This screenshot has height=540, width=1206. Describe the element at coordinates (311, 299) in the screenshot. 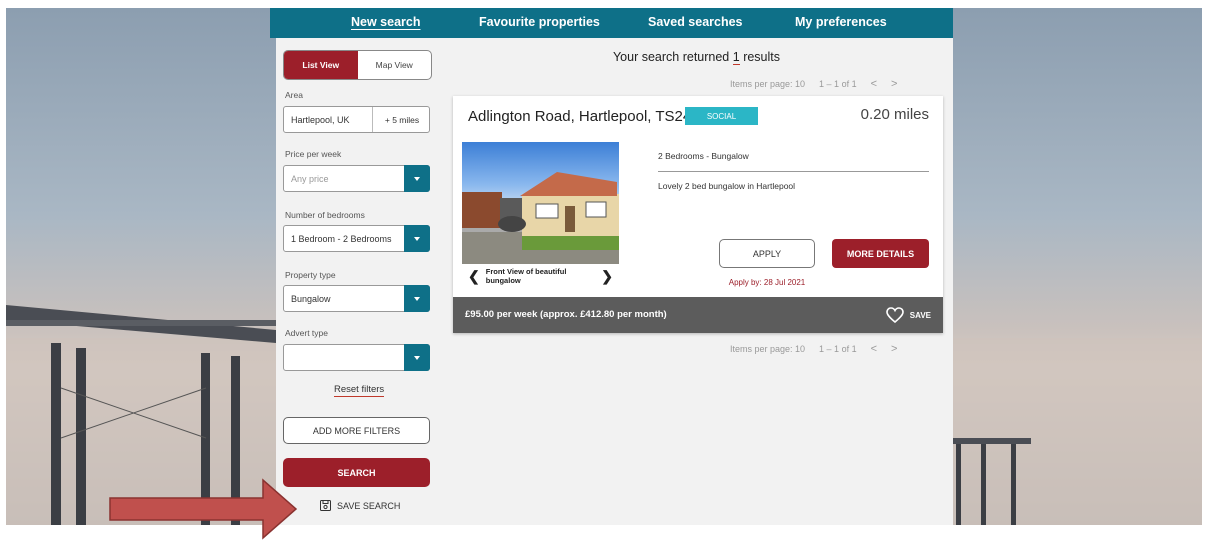

I see `property-type-value: Bungalow` at that location.